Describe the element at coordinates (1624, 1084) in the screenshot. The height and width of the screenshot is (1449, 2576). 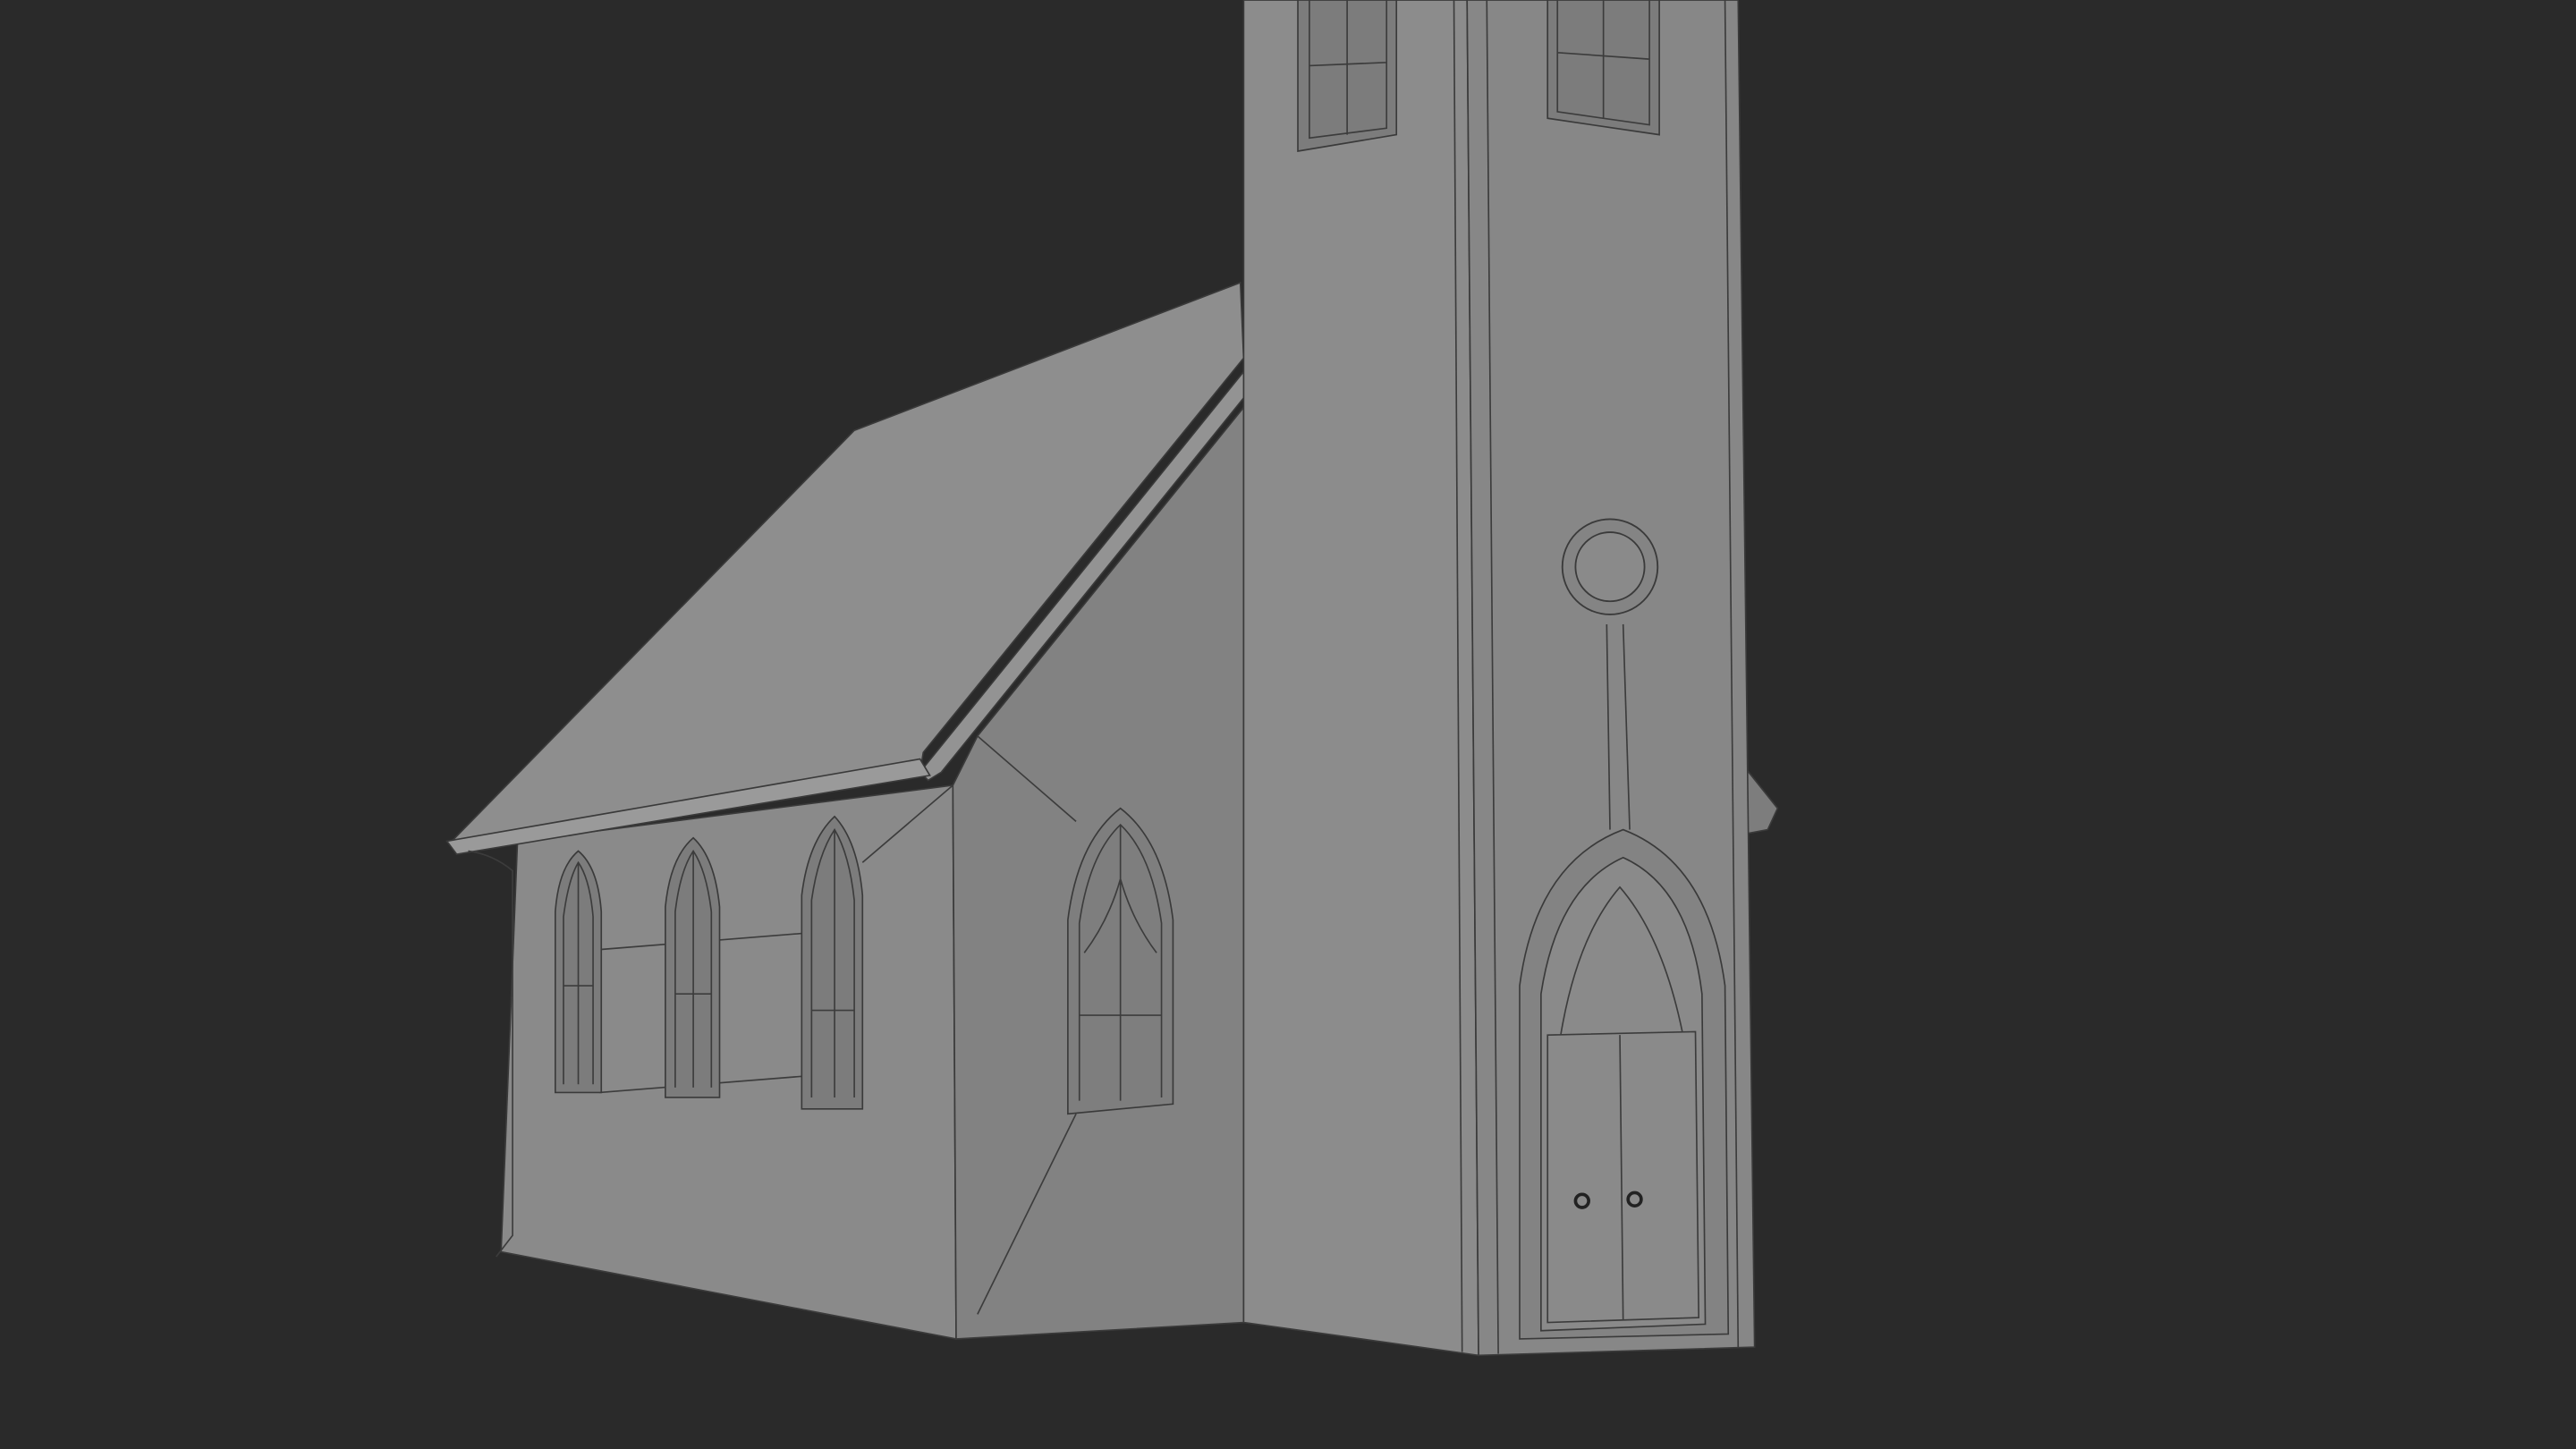
I see `entrance-door` at that location.